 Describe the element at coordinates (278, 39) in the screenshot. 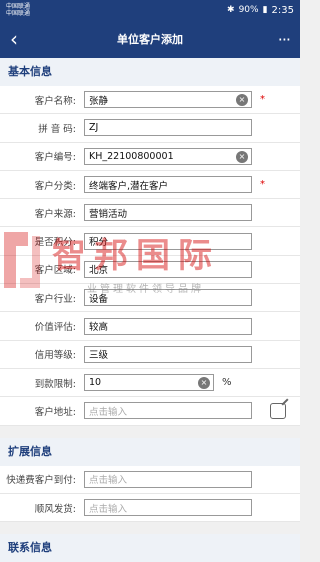

I see `more-icon: ···` at that location.